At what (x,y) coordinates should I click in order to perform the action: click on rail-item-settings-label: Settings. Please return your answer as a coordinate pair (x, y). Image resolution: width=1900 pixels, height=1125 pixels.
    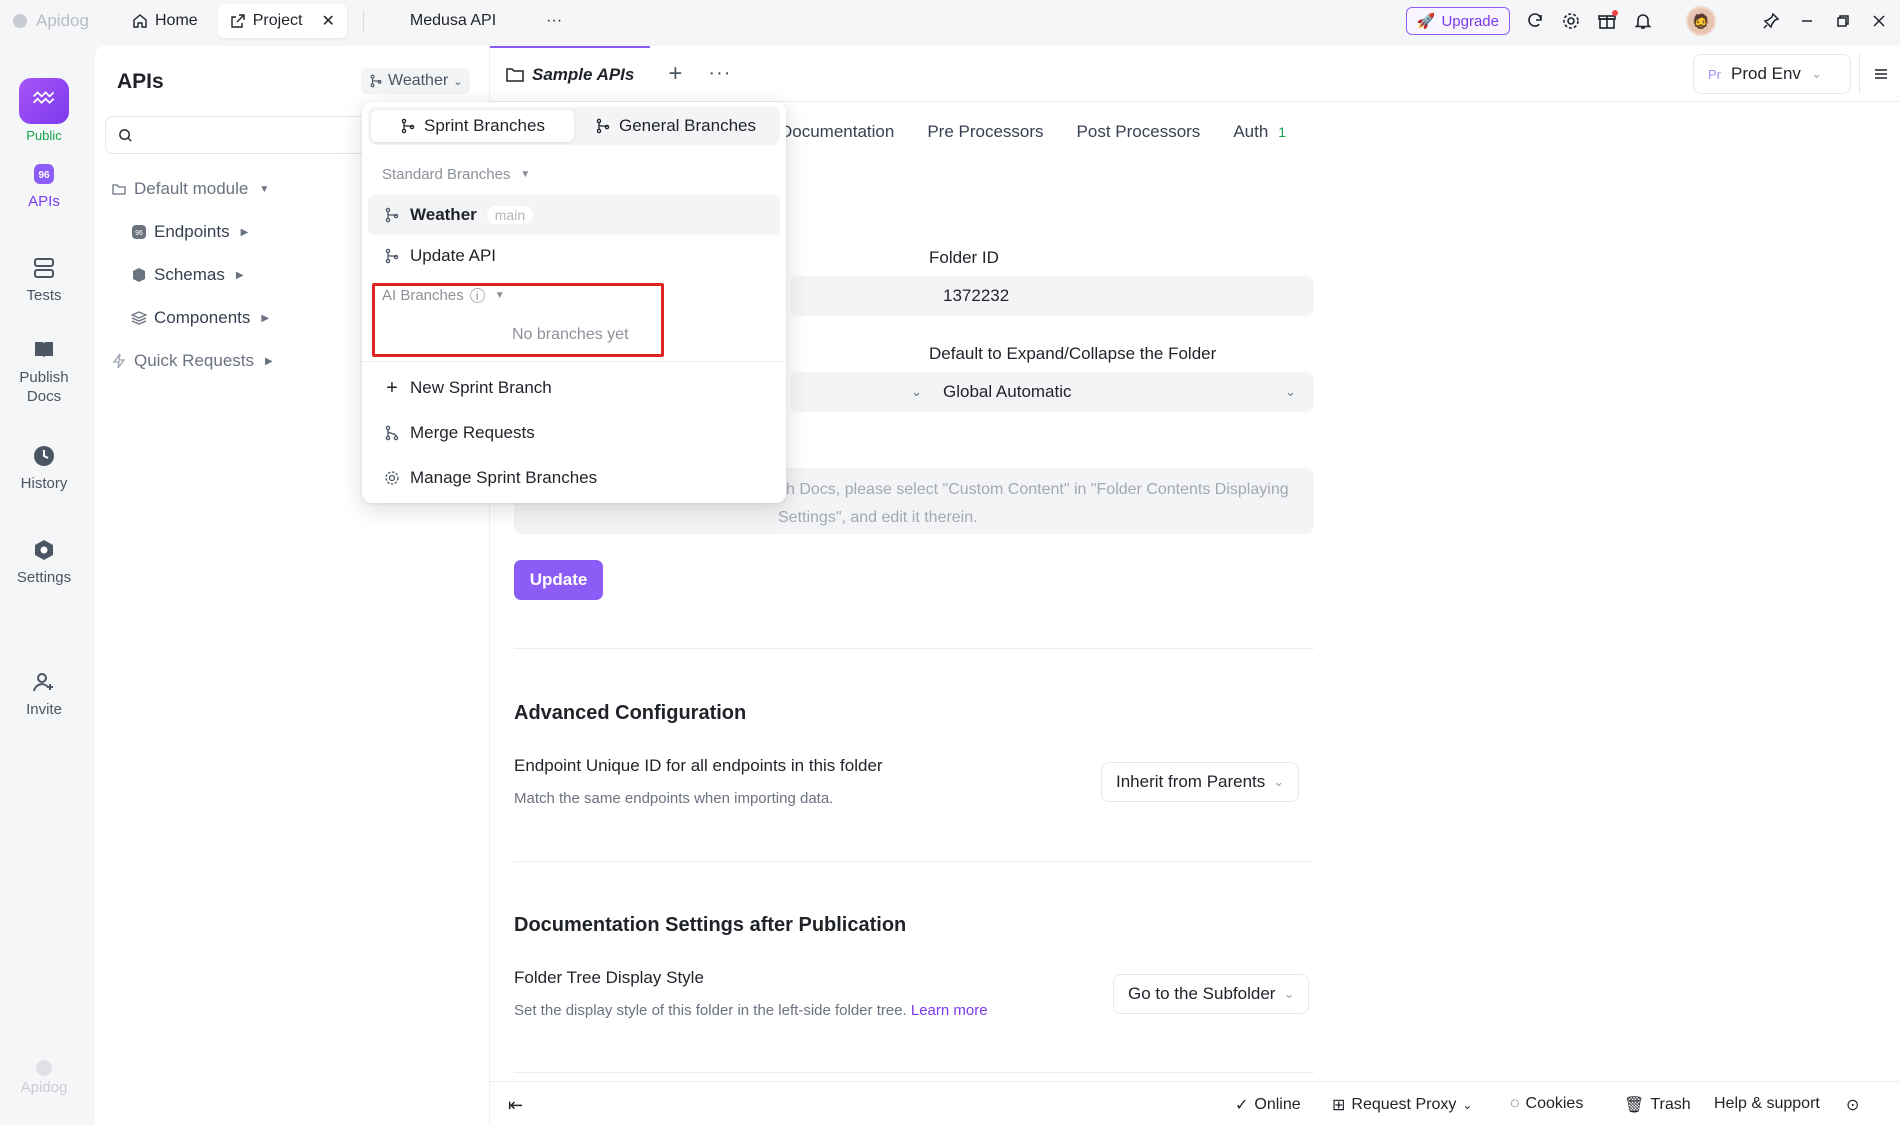
    Looking at the image, I should click on (44, 577).